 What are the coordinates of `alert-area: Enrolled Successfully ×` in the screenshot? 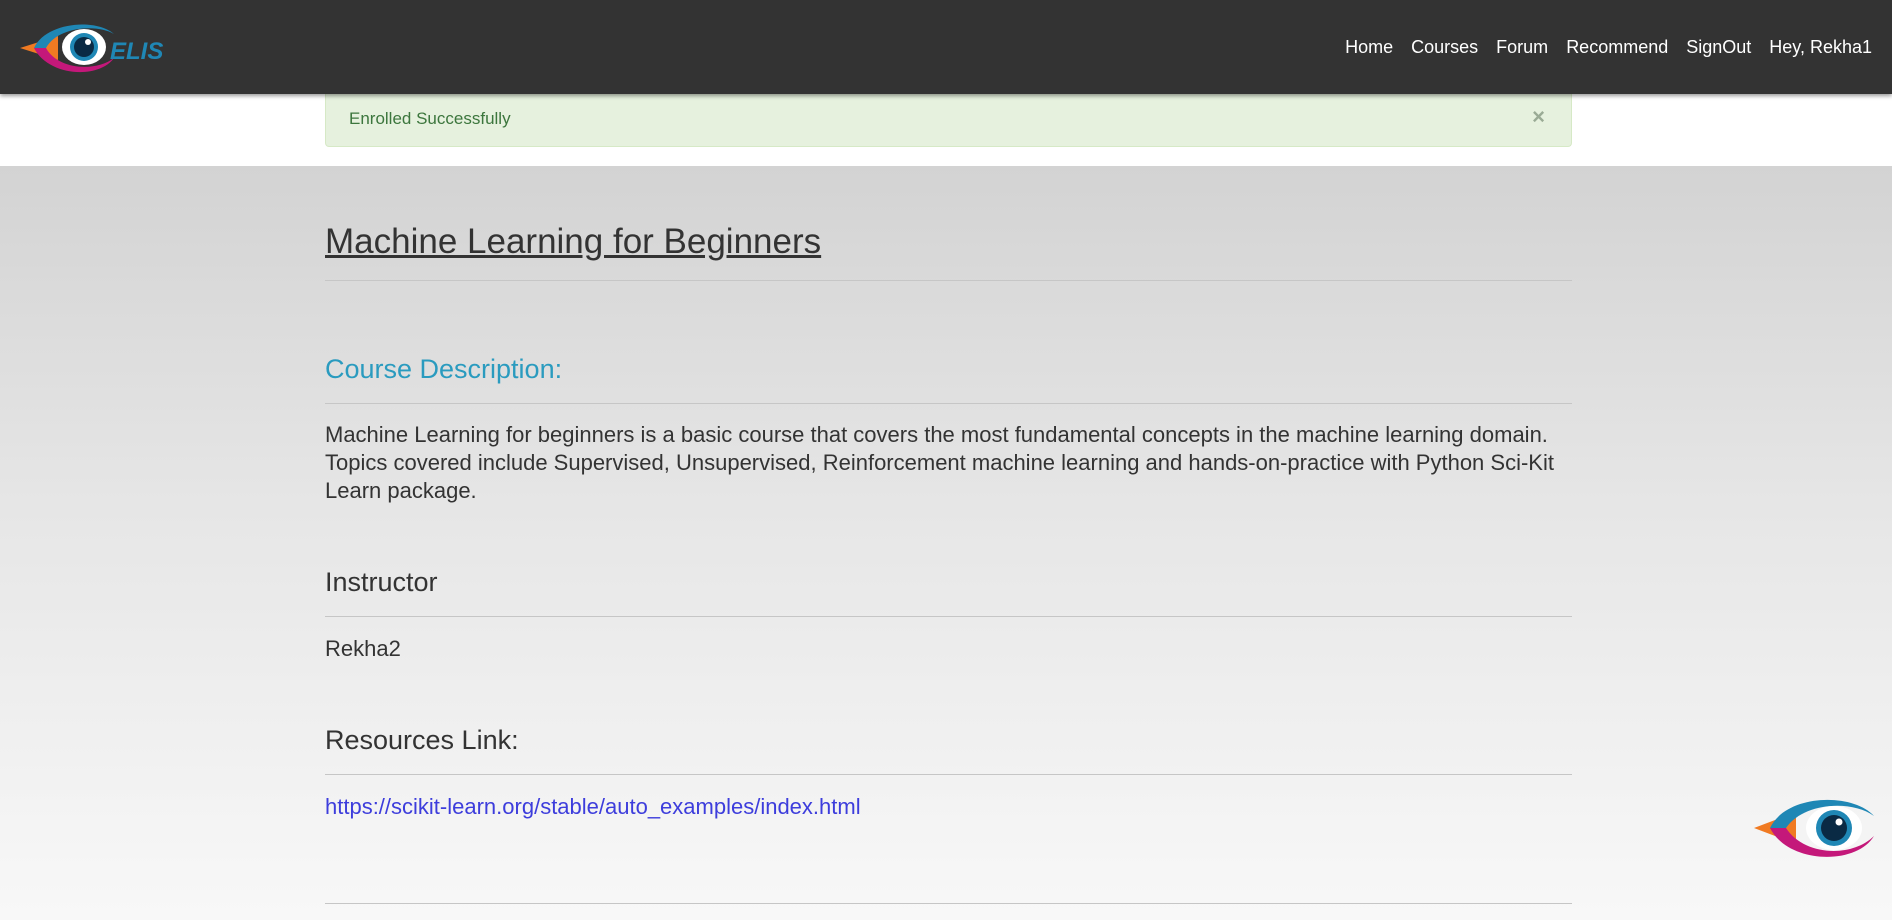 It's located at (946, 130).